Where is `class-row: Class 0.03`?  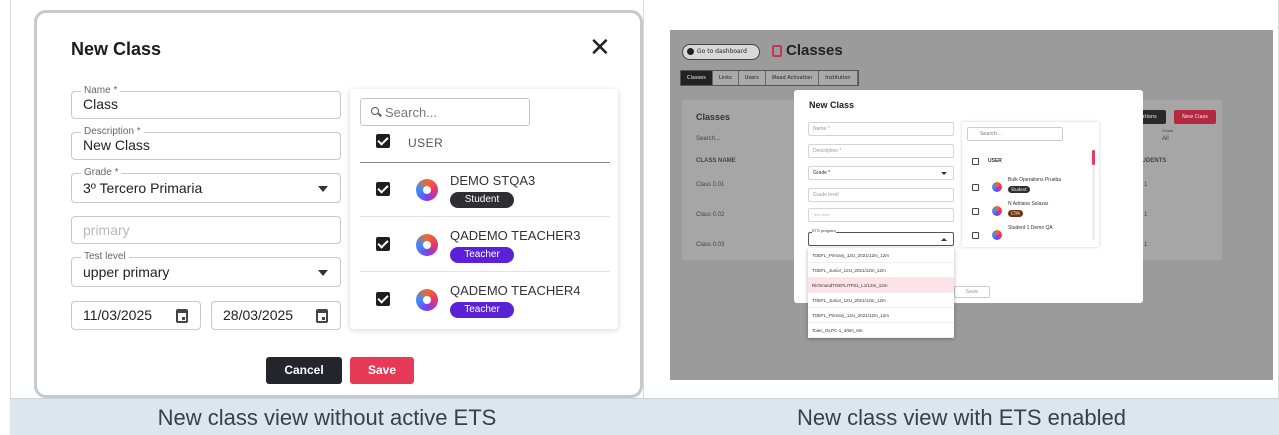
class-row: Class 0.03 is located at coordinates (710, 245).